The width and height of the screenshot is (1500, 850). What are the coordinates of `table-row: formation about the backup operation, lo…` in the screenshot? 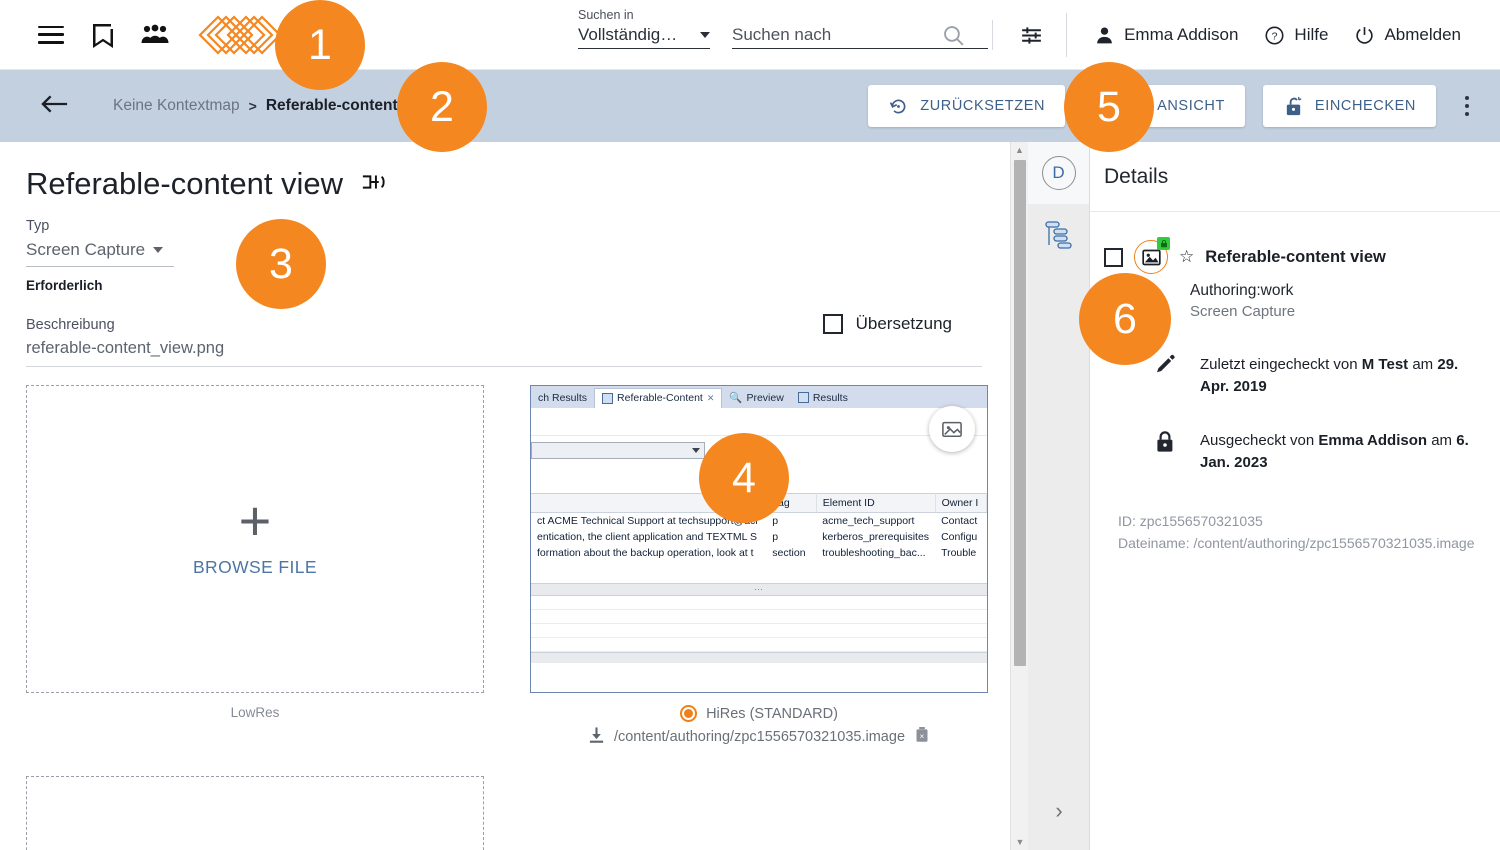 It's located at (759, 553).